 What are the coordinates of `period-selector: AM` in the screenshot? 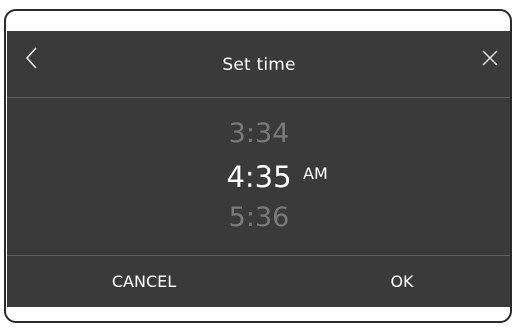 It's located at (315, 173).